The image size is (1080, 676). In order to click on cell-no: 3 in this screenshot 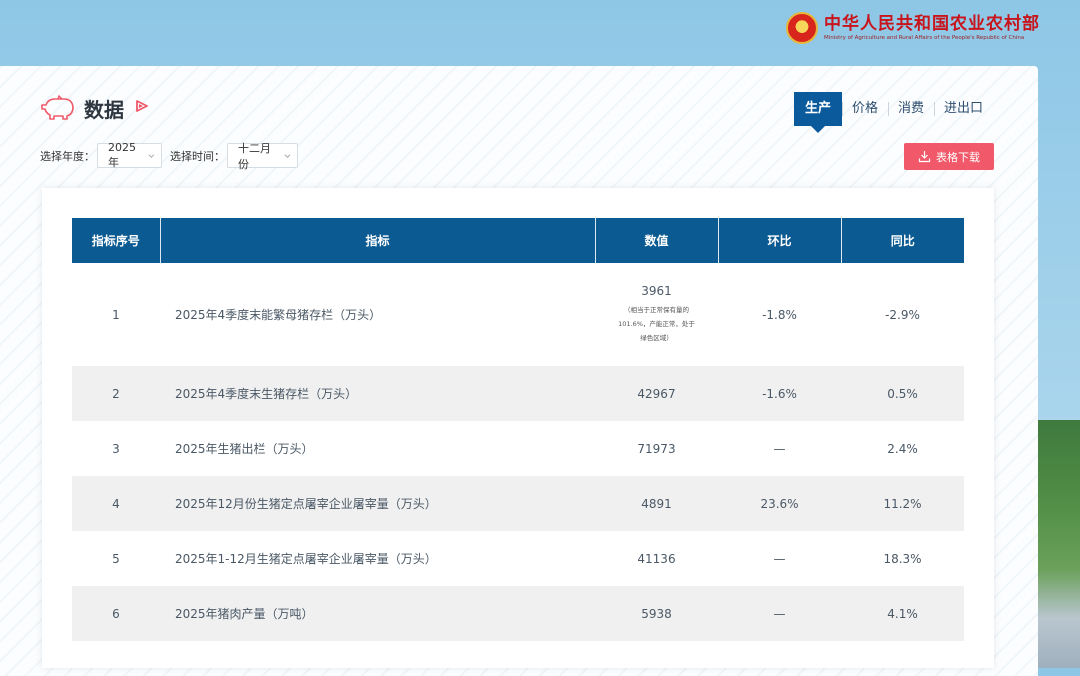, I will do `click(116, 448)`.